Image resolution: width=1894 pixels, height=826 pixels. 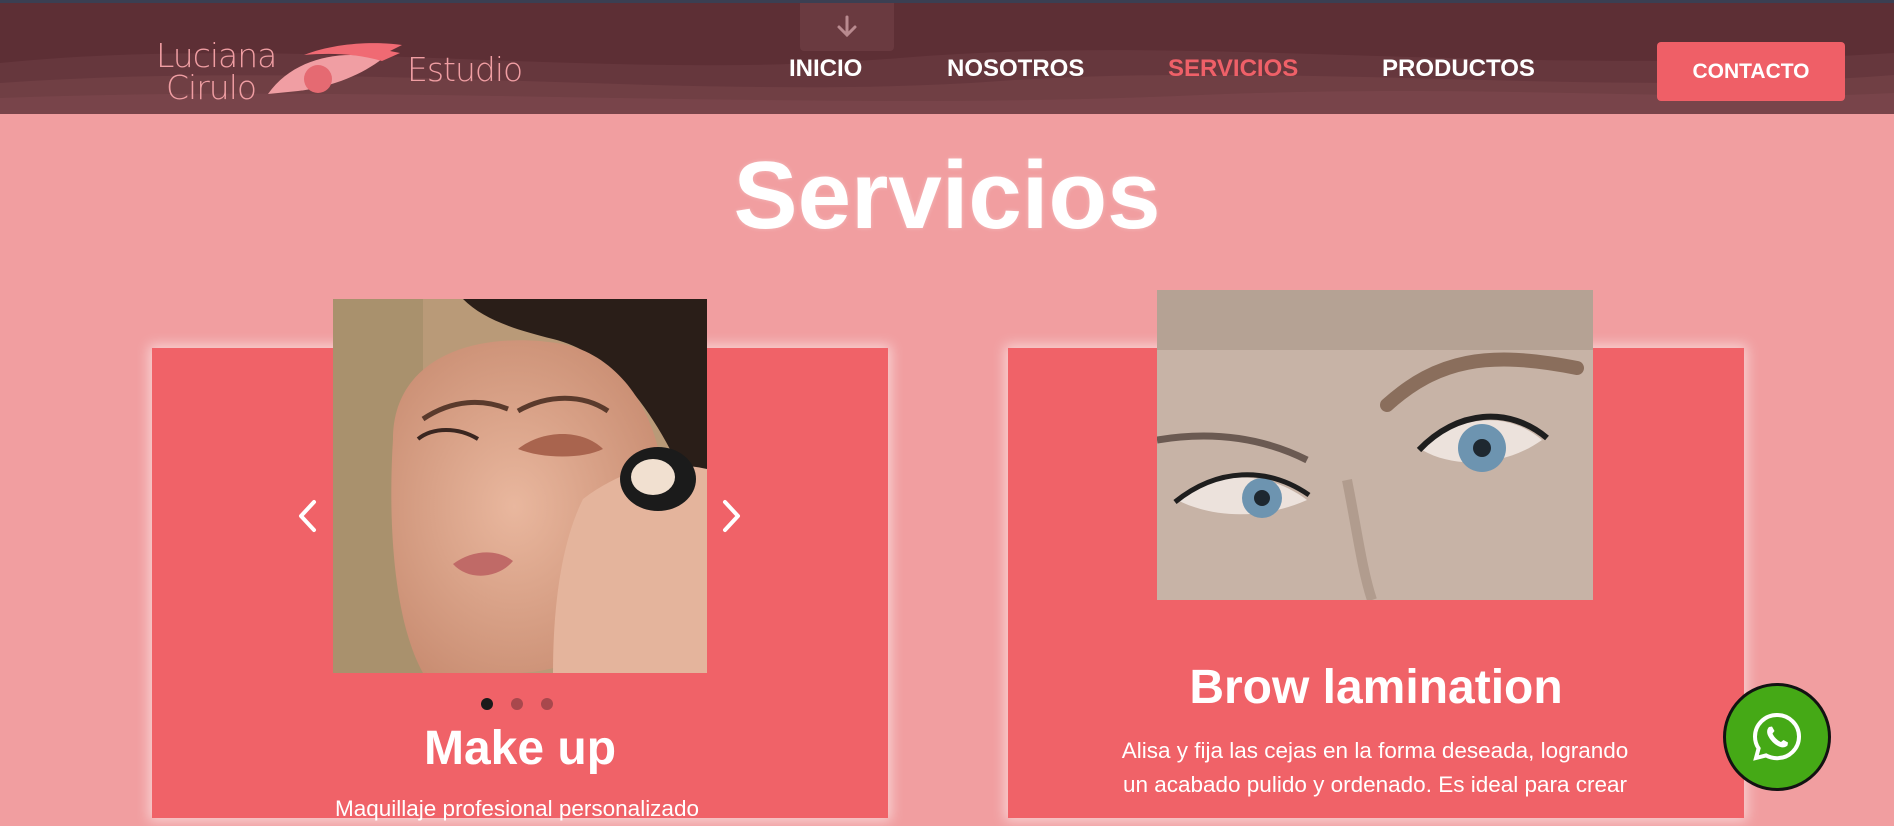 I want to click on arrow-down-icon, so click(x=847, y=26).